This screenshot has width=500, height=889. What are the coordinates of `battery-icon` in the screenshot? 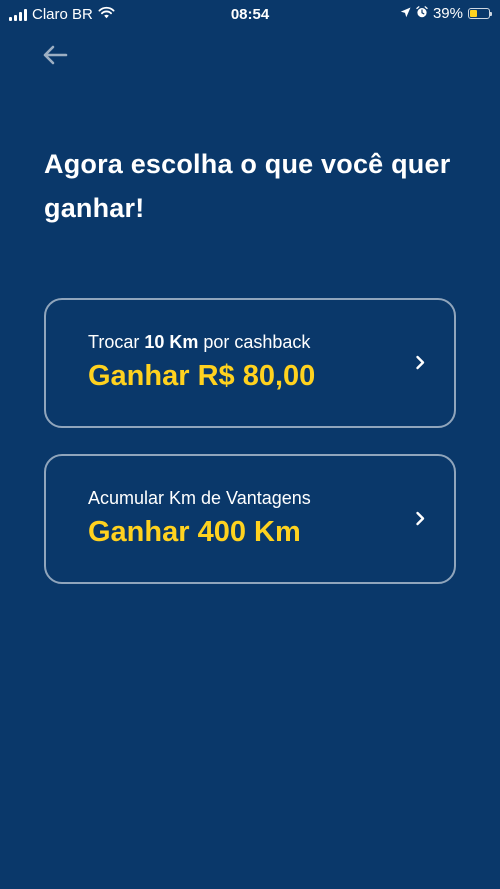 It's located at (480, 13).